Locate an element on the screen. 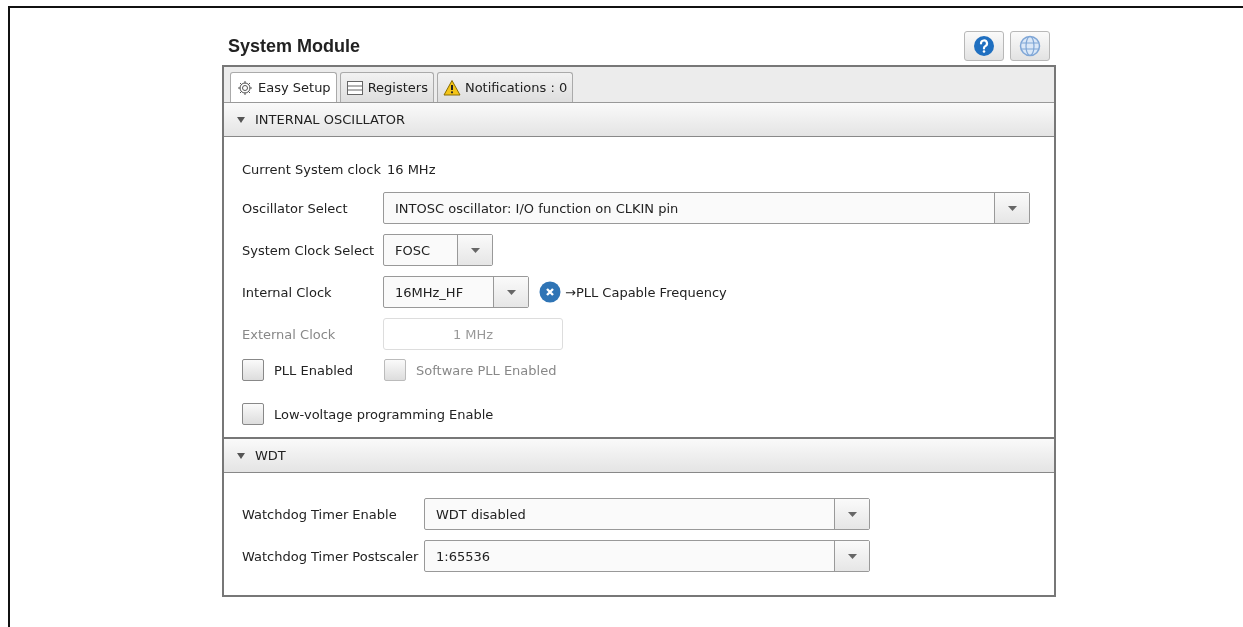  field-label: Watchdog Timer Enable is located at coordinates (320, 514).